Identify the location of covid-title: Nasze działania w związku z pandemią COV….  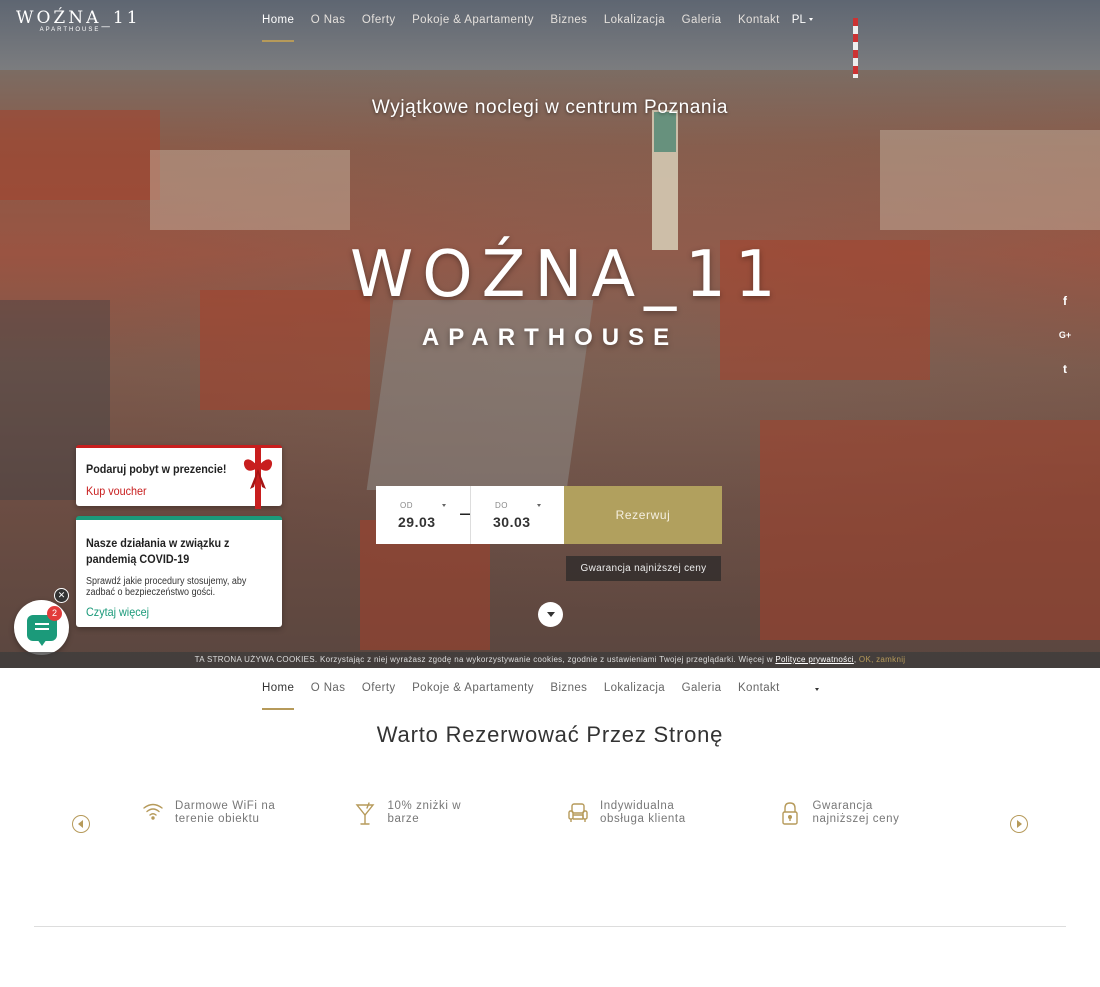
(158, 551).